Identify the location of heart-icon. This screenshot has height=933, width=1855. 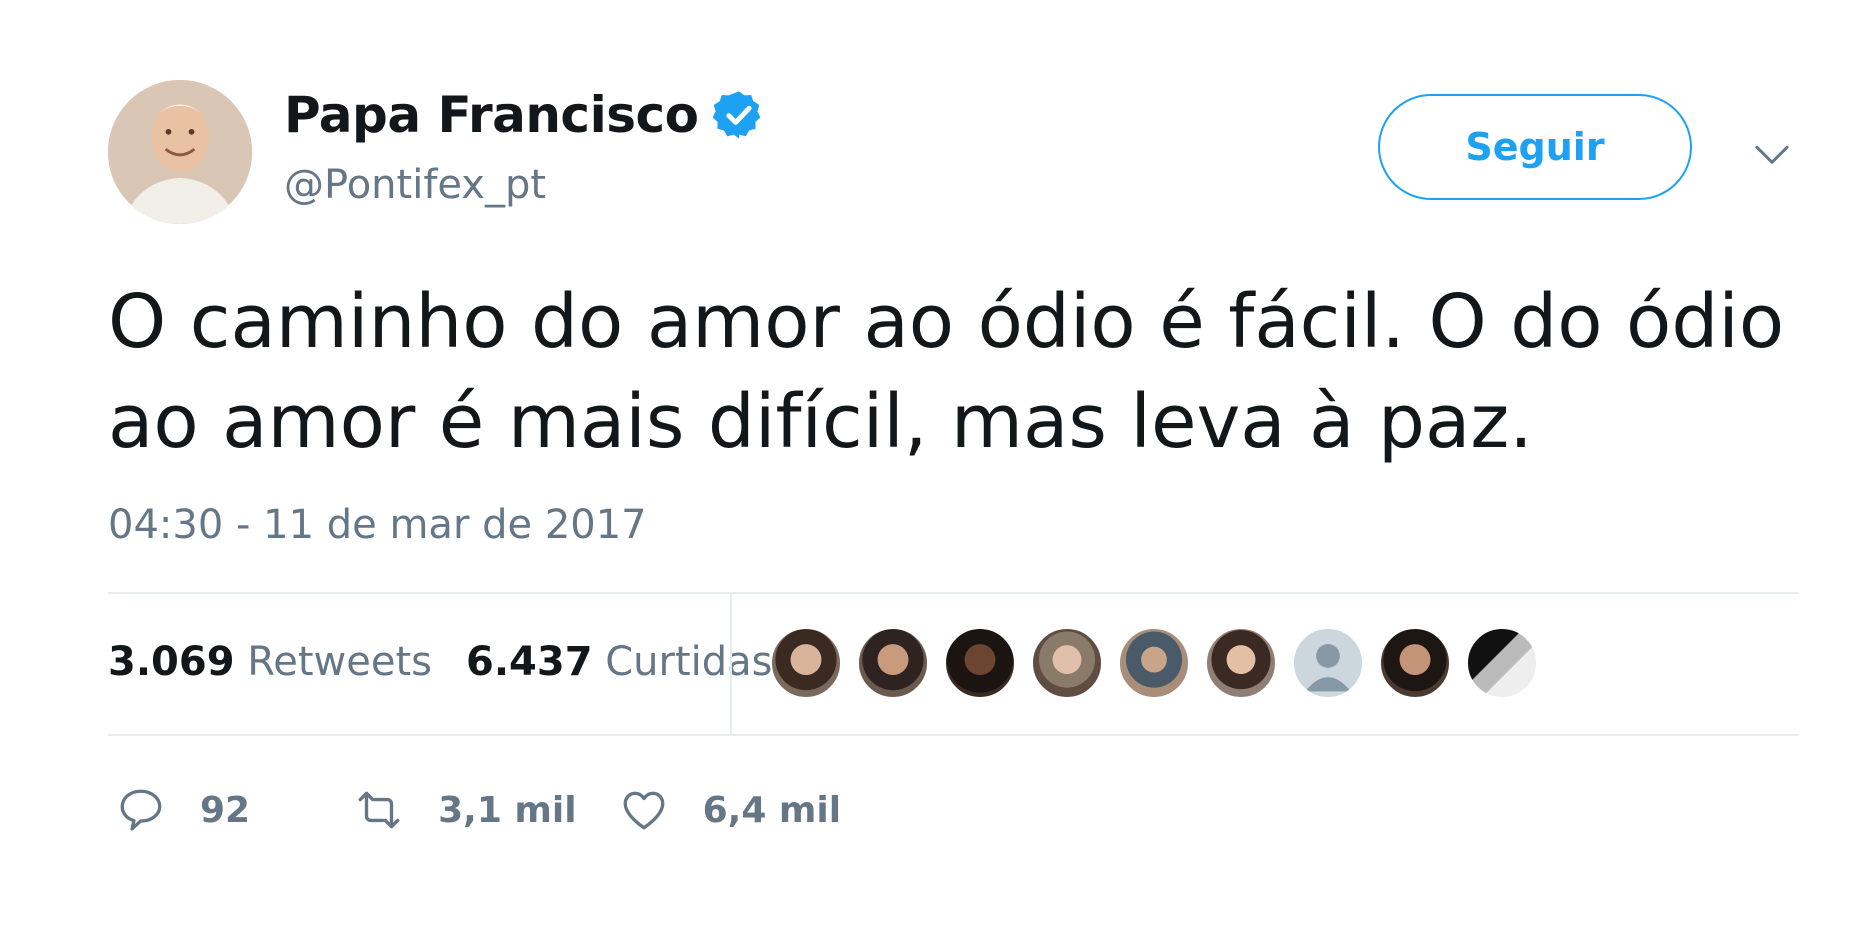
(644, 810).